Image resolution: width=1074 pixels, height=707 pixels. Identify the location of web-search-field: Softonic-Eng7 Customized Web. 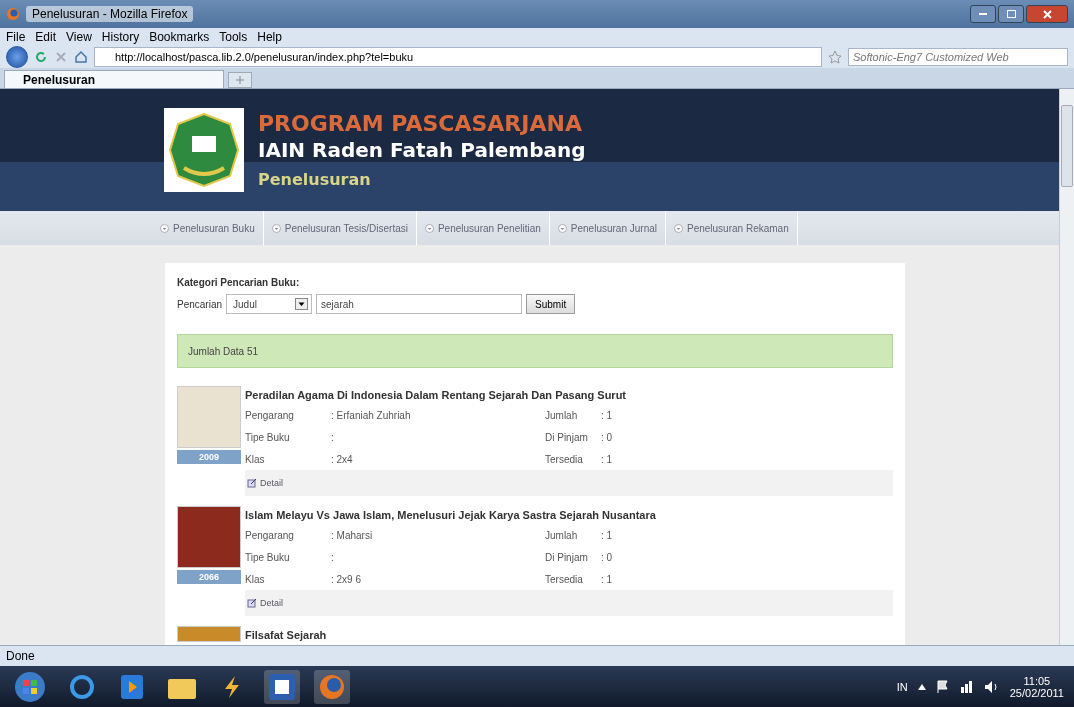
(958, 57).